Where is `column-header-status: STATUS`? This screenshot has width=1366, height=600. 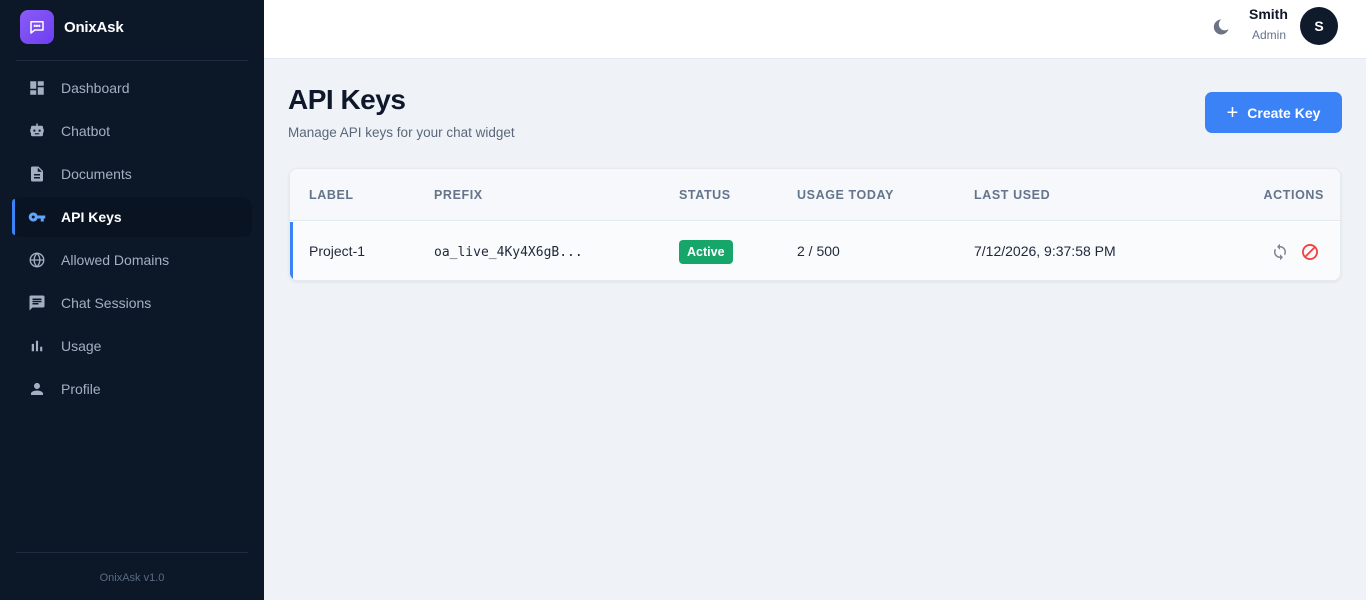 column-header-status: STATUS is located at coordinates (705, 195).